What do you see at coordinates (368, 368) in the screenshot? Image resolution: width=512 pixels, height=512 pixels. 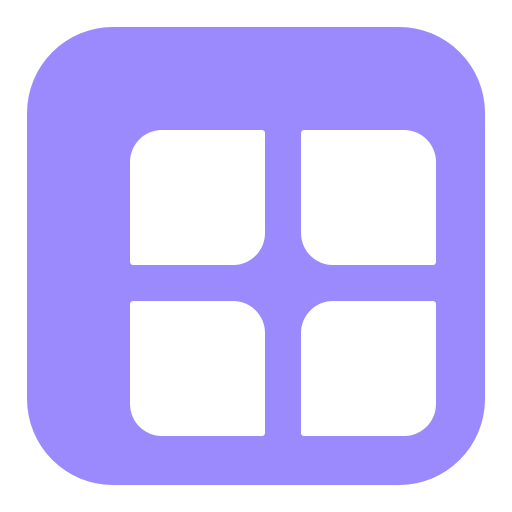 I see `grid-tile-bottom-right` at bounding box center [368, 368].